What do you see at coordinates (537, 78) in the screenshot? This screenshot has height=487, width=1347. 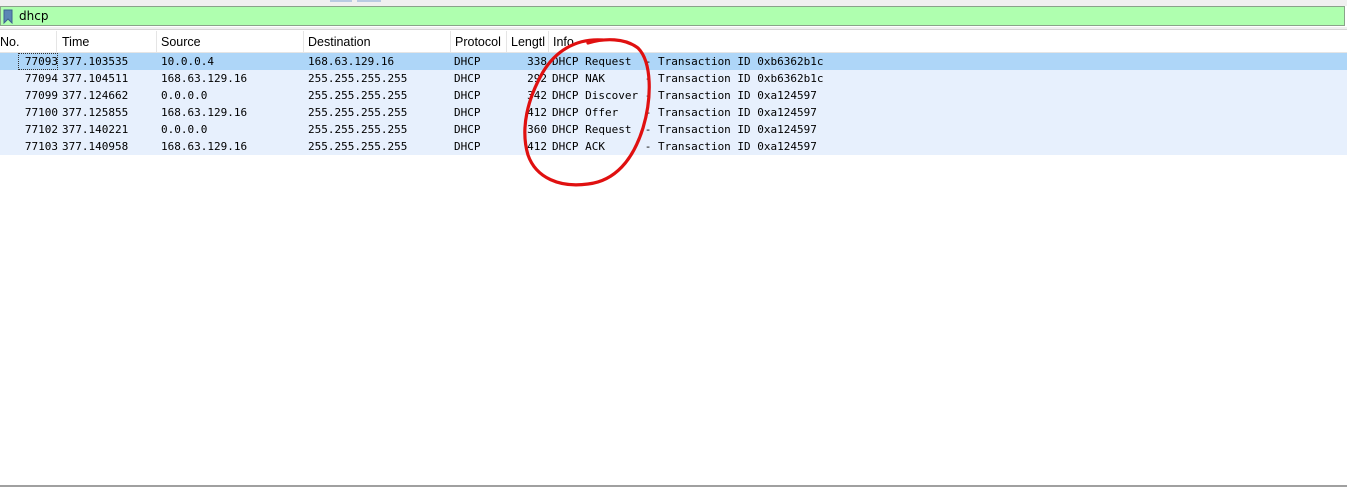 I see `packet-length: 292` at bounding box center [537, 78].